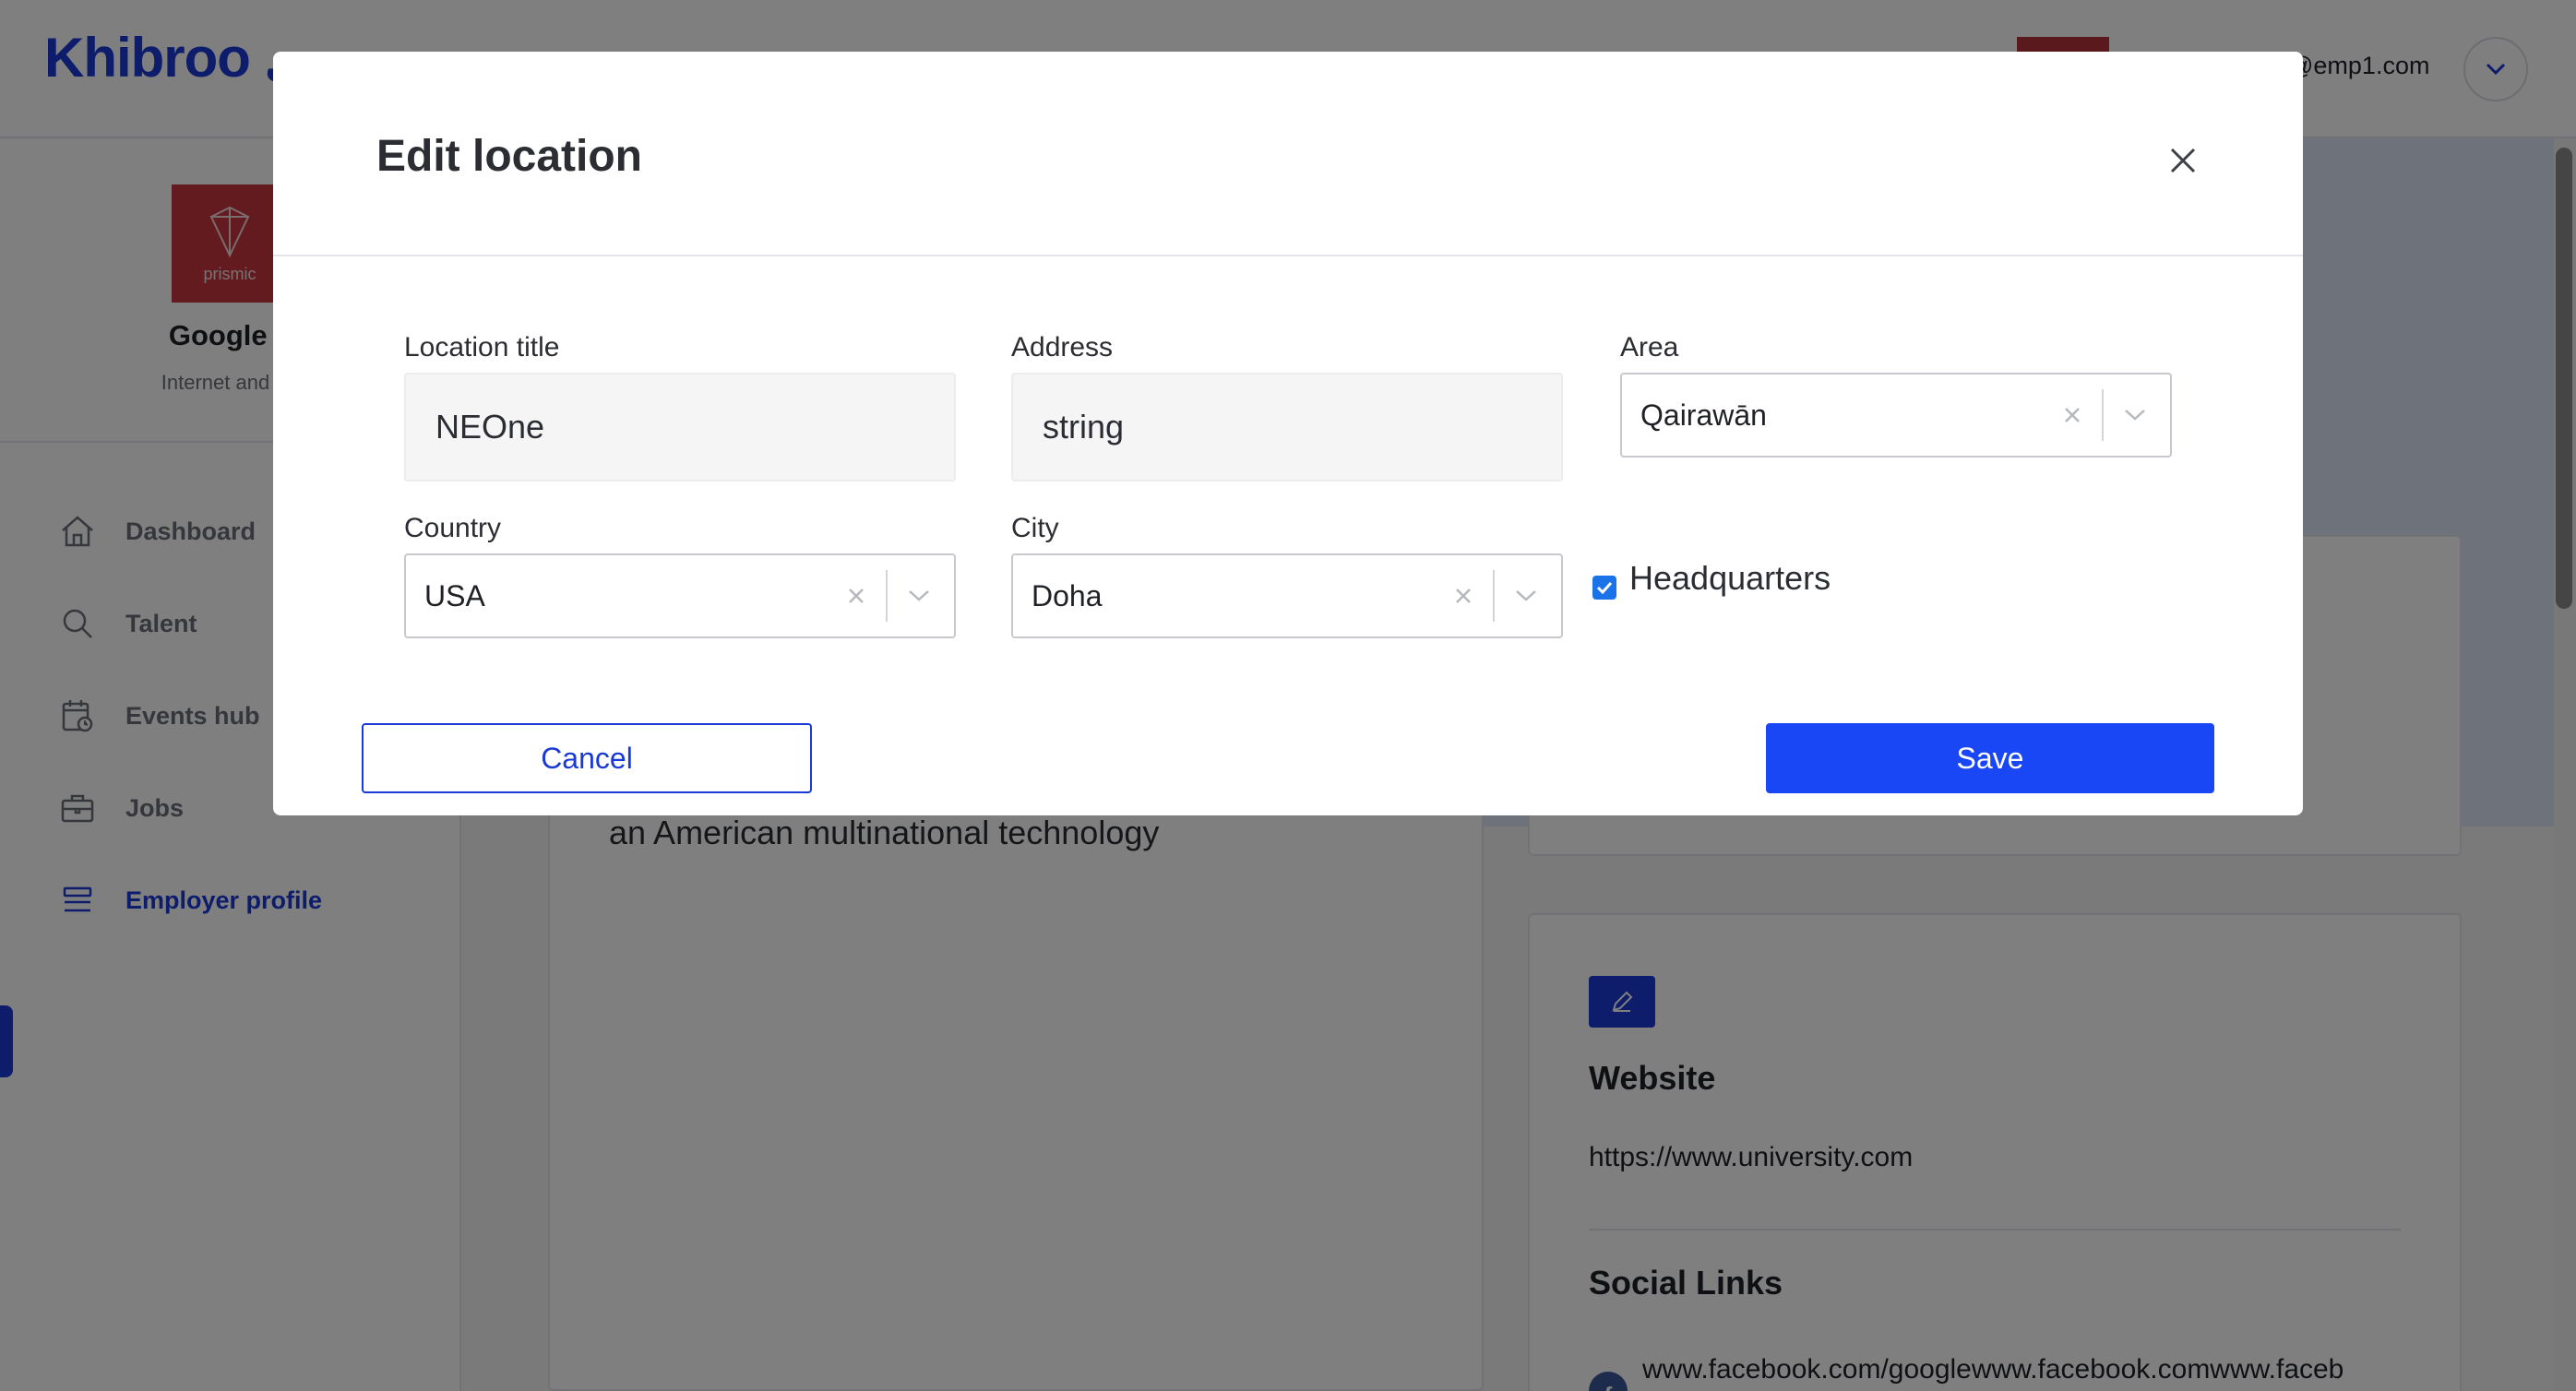 This screenshot has width=2576, height=1391. I want to click on city-label: City, so click(1035, 528).